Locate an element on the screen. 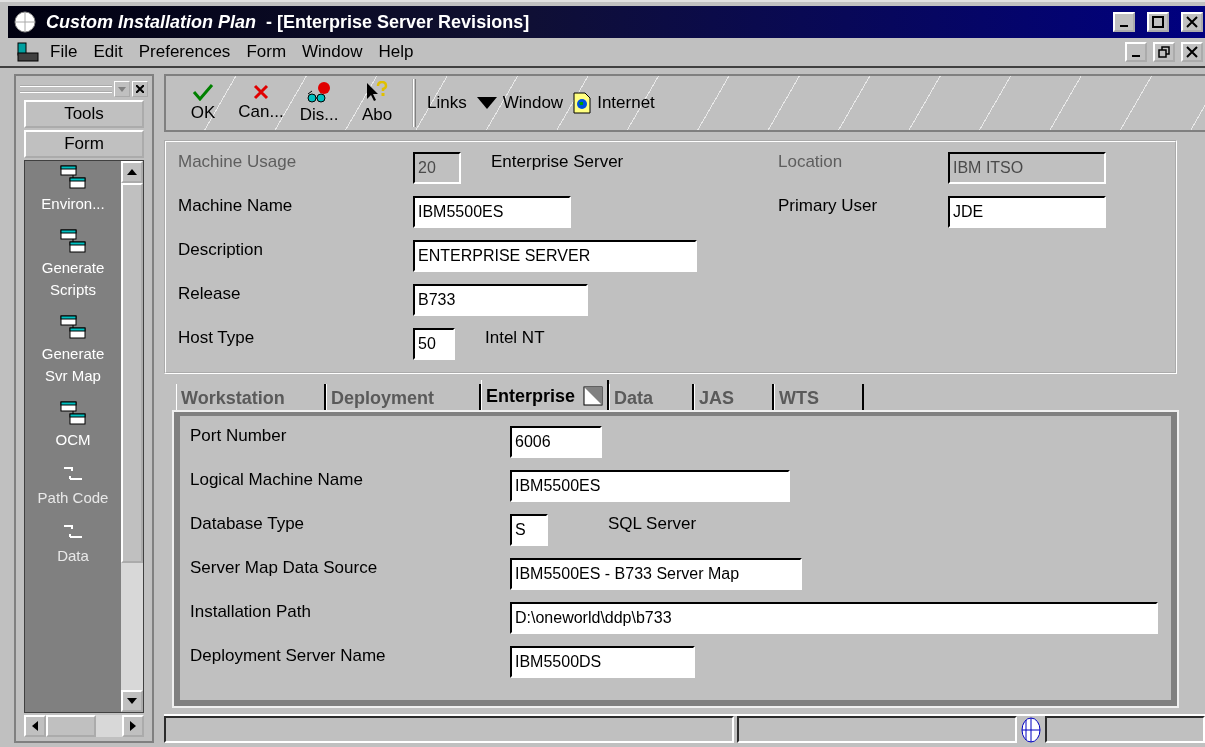 This screenshot has width=1205, height=747. link-button: Window is located at coordinates (520, 103).